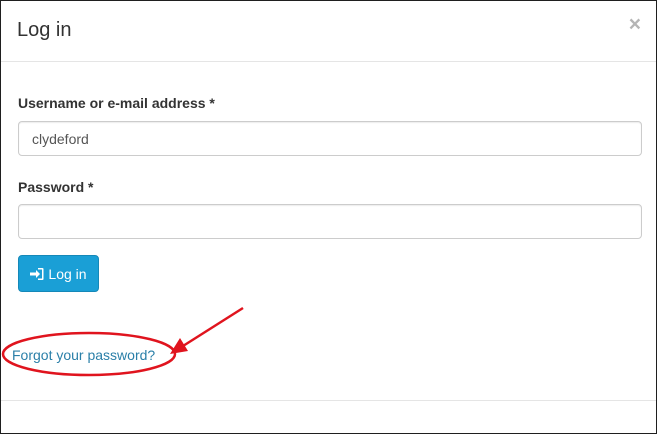 This screenshot has height=434, width=657. Describe the element at coordinates (330, 221) in the screenshot. I see `password-input` at that location.